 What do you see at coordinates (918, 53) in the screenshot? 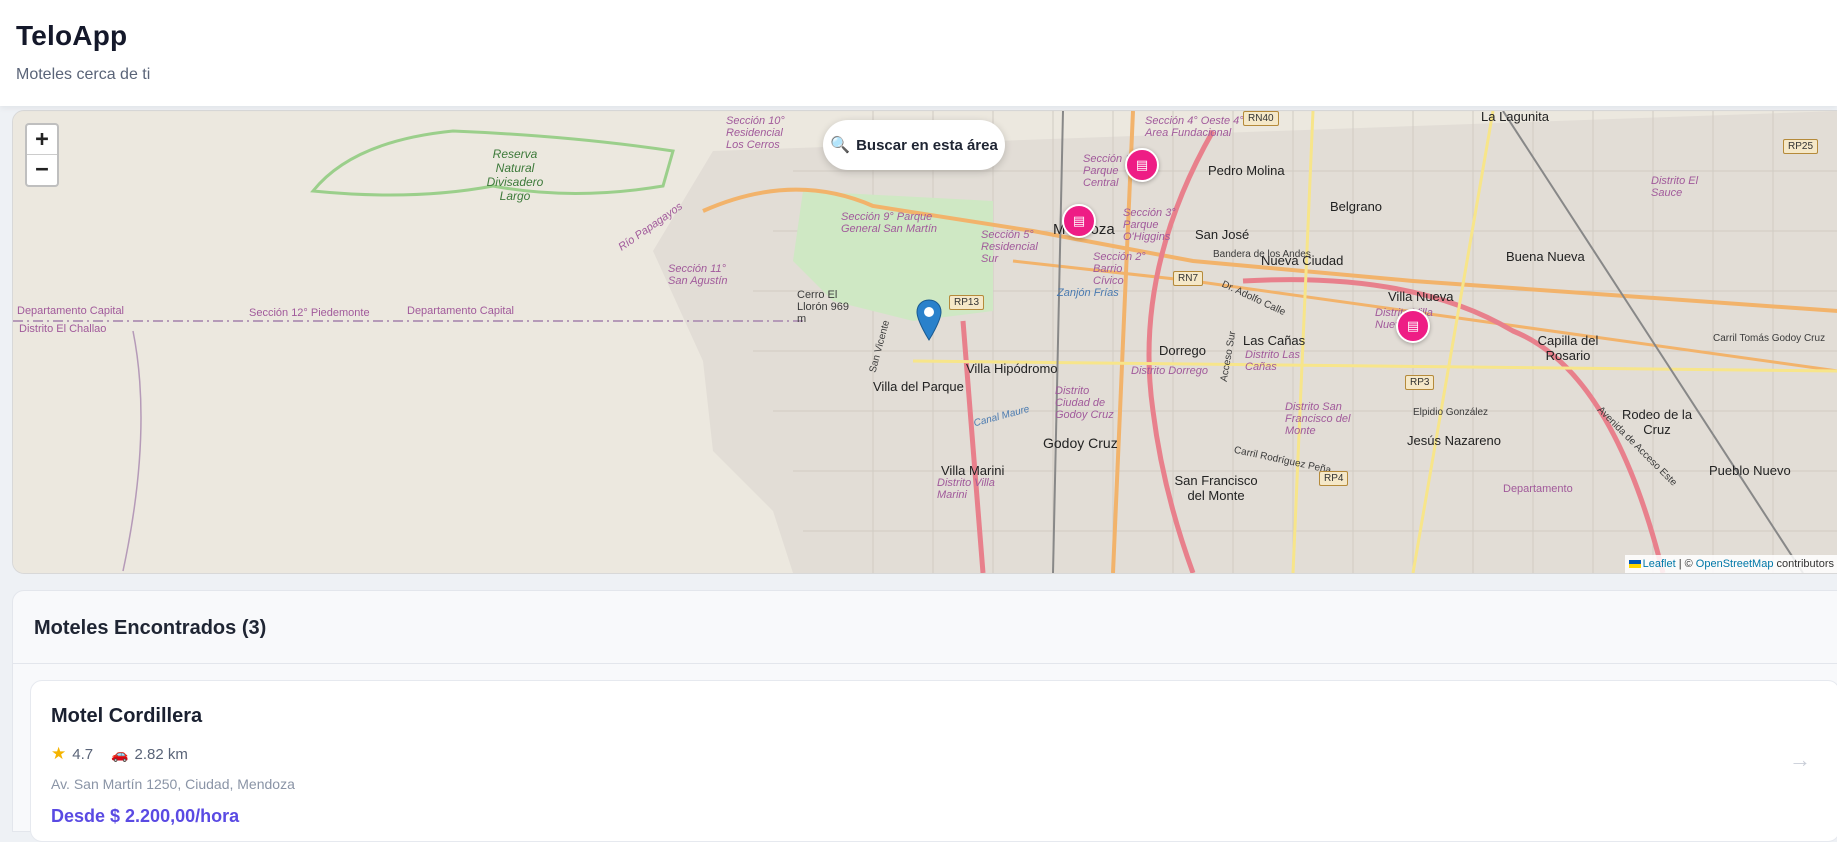
I see `app-header: TeloApp Moteles cerca de ti` at bounding box center [918, 53].